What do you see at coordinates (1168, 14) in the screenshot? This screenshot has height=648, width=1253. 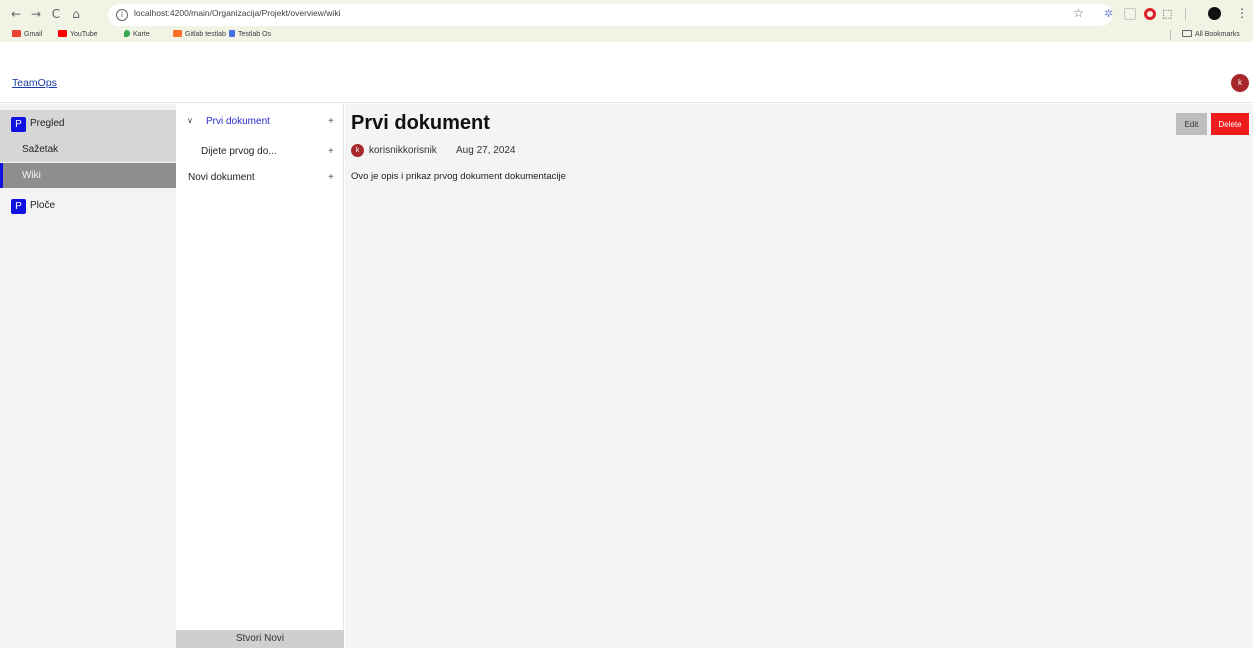 I see `extensions-icon: ⬚` at bounding box center [1168, 14].